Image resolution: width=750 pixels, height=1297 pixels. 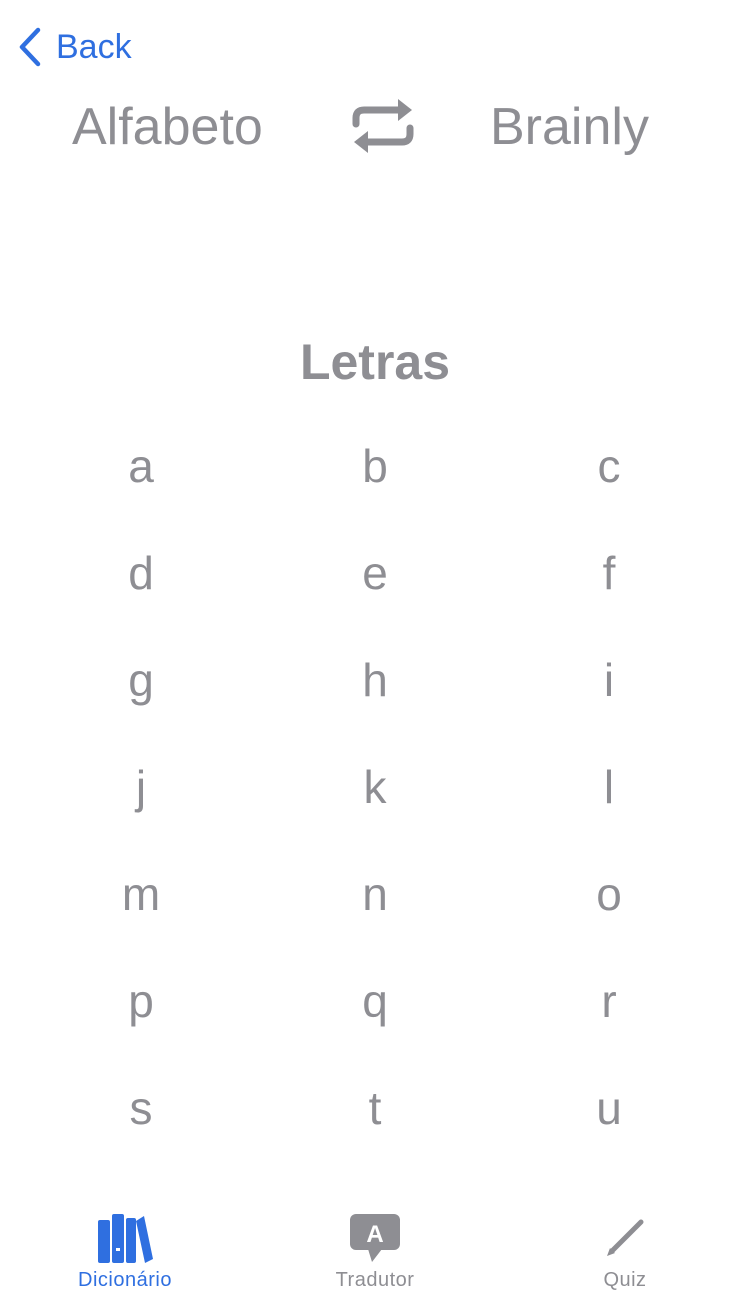 What do you see at coordinates (167, 127) in the screenshot?
I see `source-language: Alfabeto` at bounding box center [167, 127].